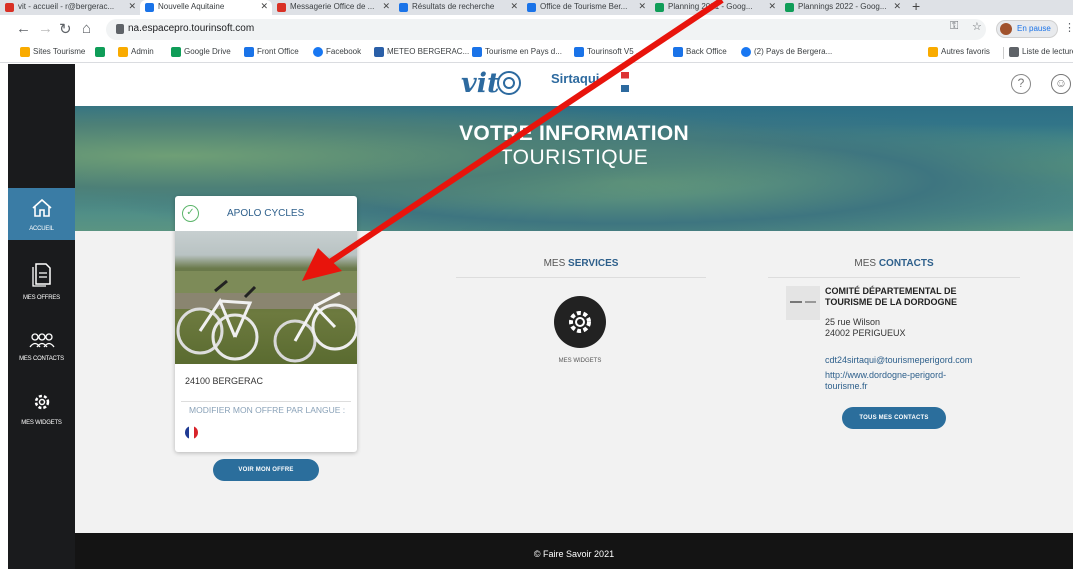 The height and width of the screenshot is (575, 1073). I want to click on bookmark-item: Front Office, so click(271, 52).